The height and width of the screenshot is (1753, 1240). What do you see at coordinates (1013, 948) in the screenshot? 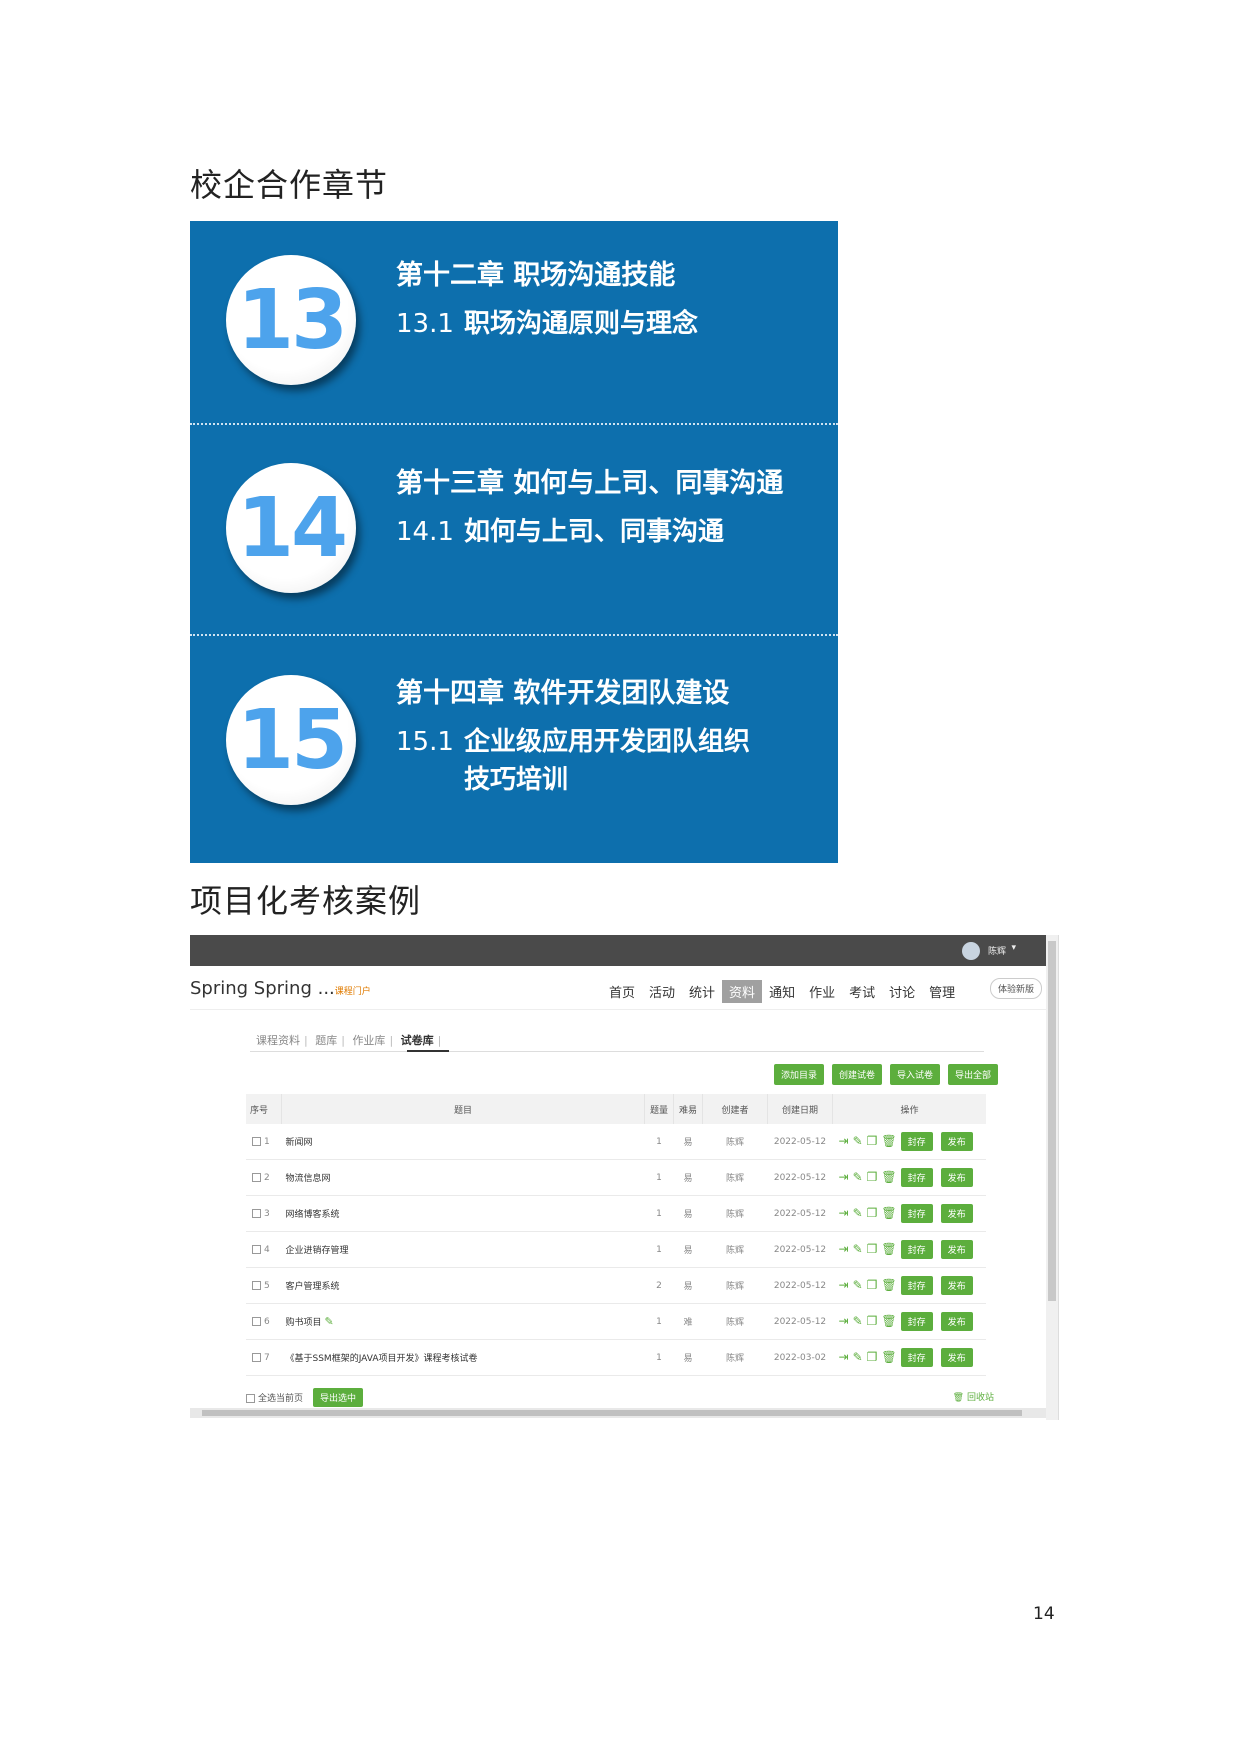
I see `chevron-down-icon: ▾` at bounding box center [1013, 948].